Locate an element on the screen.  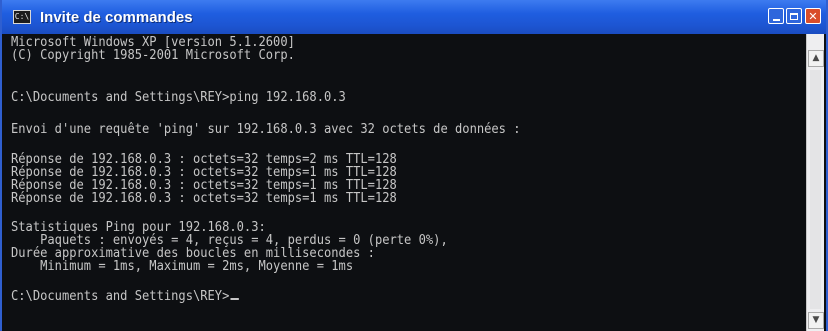
arrow-up-icon: ▲ is located at coordinates (816, 58).